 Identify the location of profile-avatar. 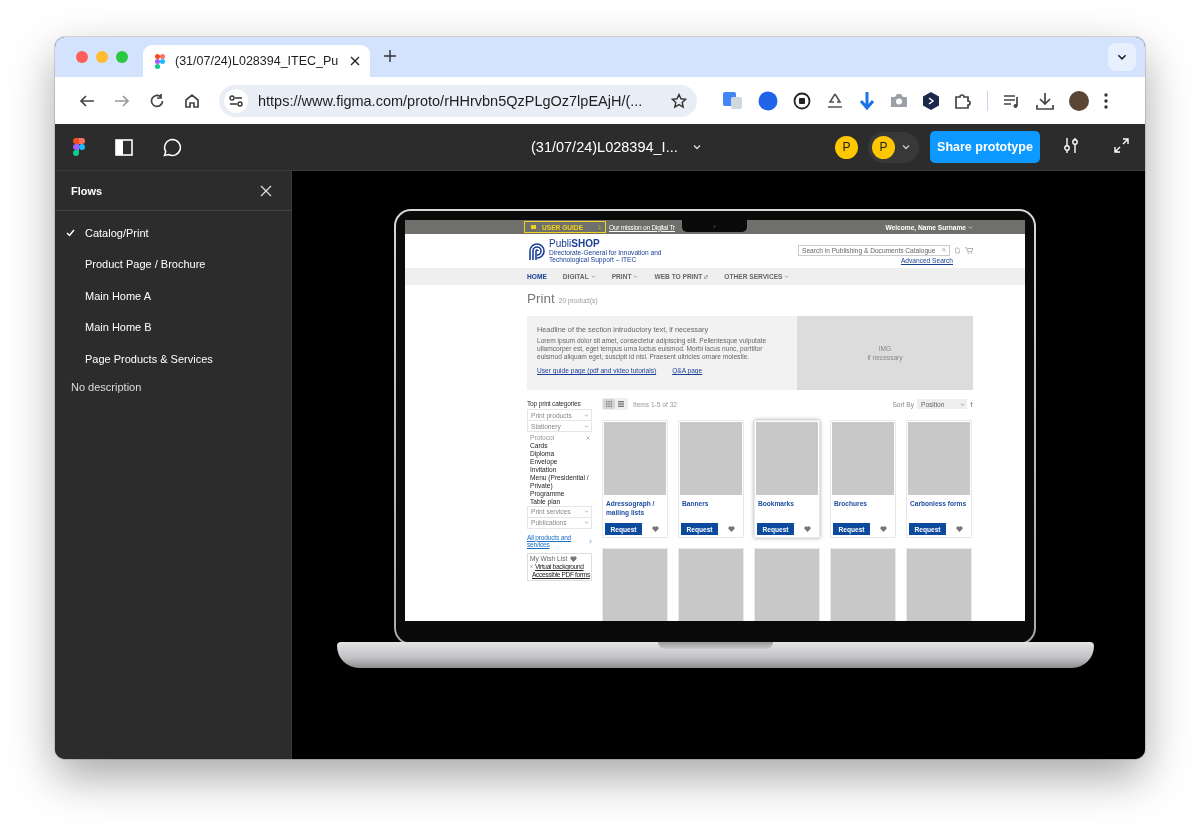
(1079, 100).